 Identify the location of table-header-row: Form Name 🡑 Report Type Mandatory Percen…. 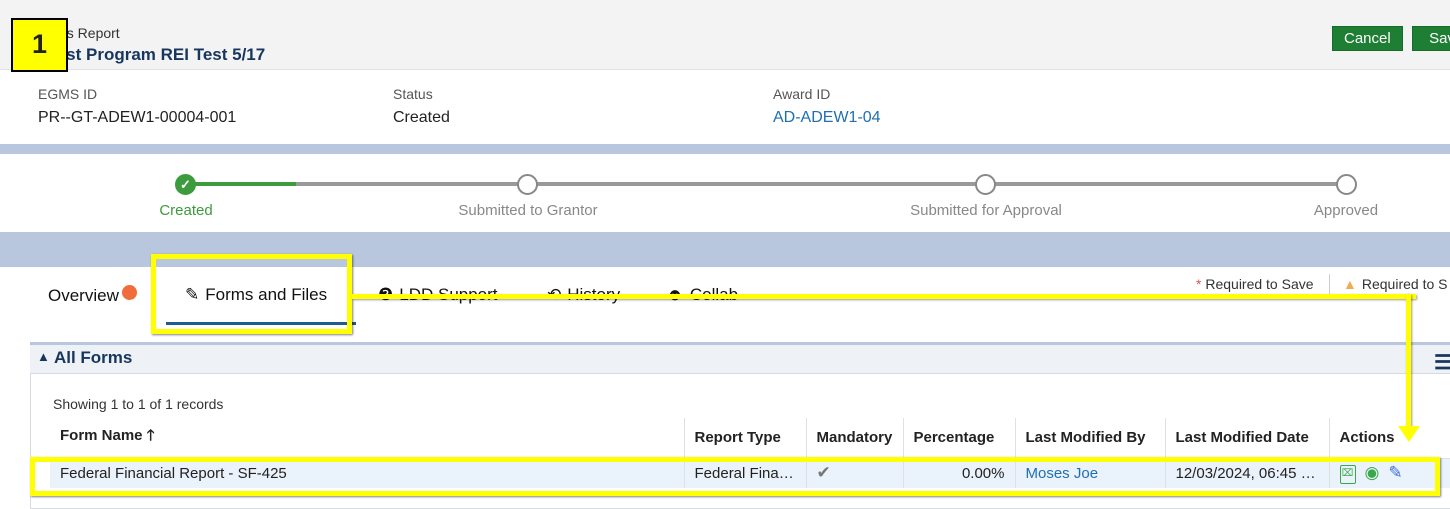
(750, 438).